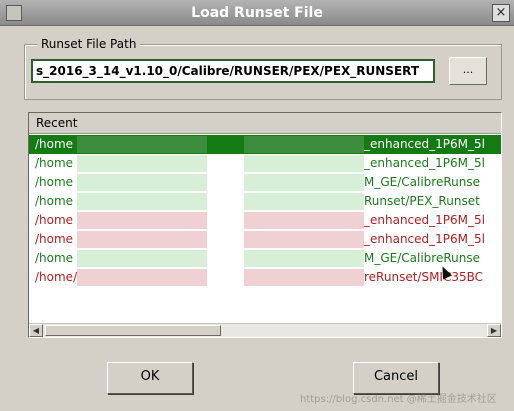 Image resolution: width=514 pixels, height=411 pixels. I want to click on ok-button: OK, so click(150, 378).